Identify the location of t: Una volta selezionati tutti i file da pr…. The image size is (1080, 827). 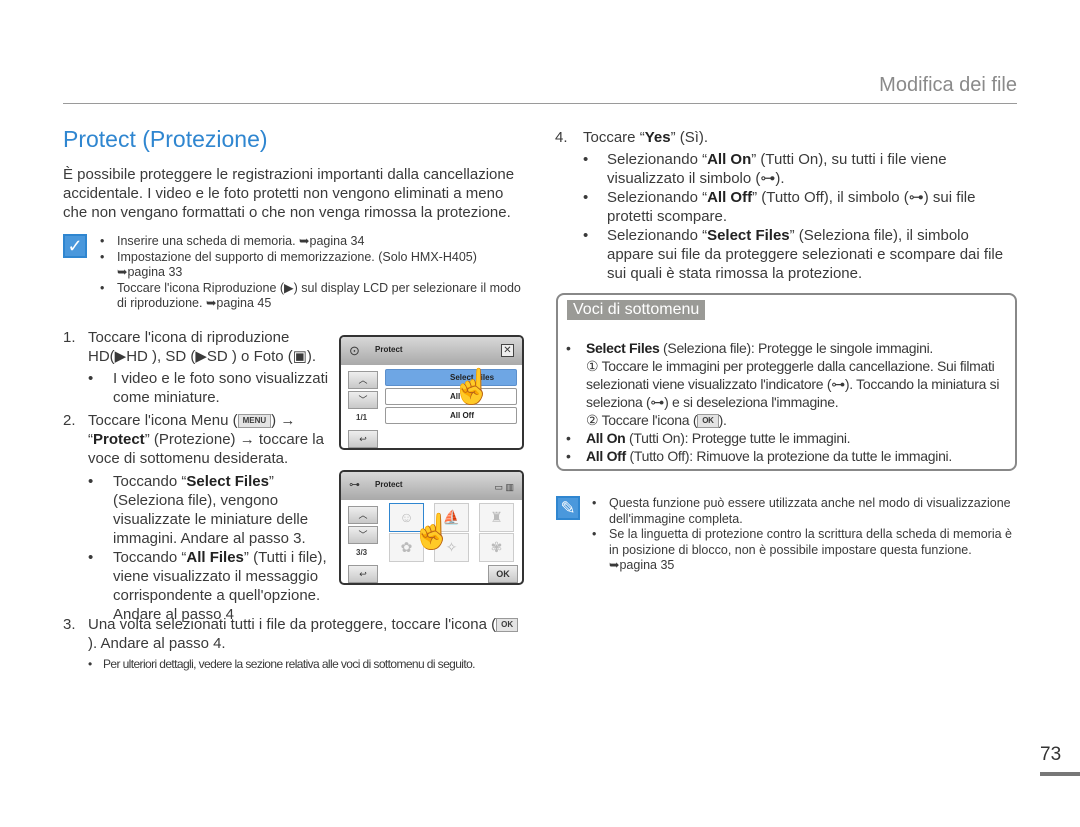
(292, 624).